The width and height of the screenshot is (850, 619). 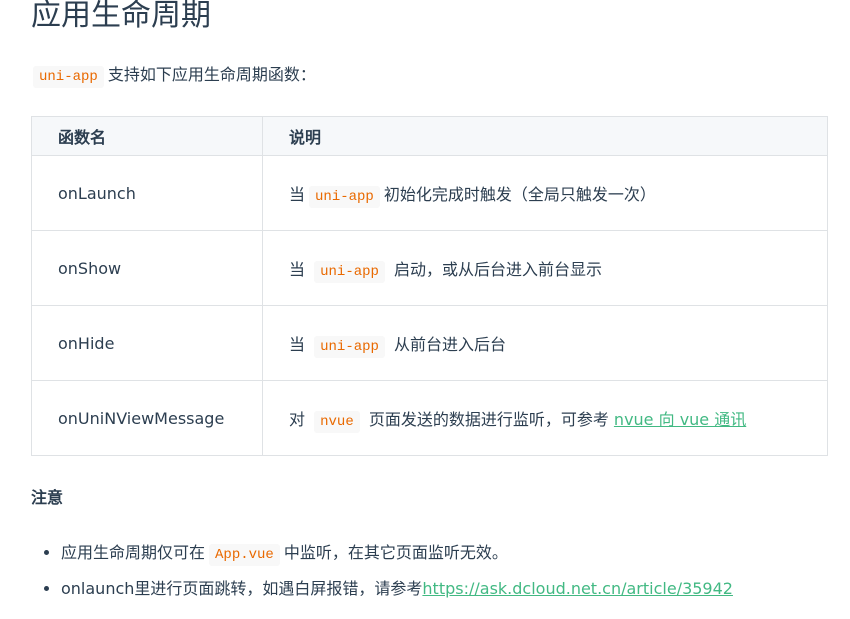 I want to click on description: 当 uni-app 启动，或从后台进入前台显示, so click(x=545, y=268).